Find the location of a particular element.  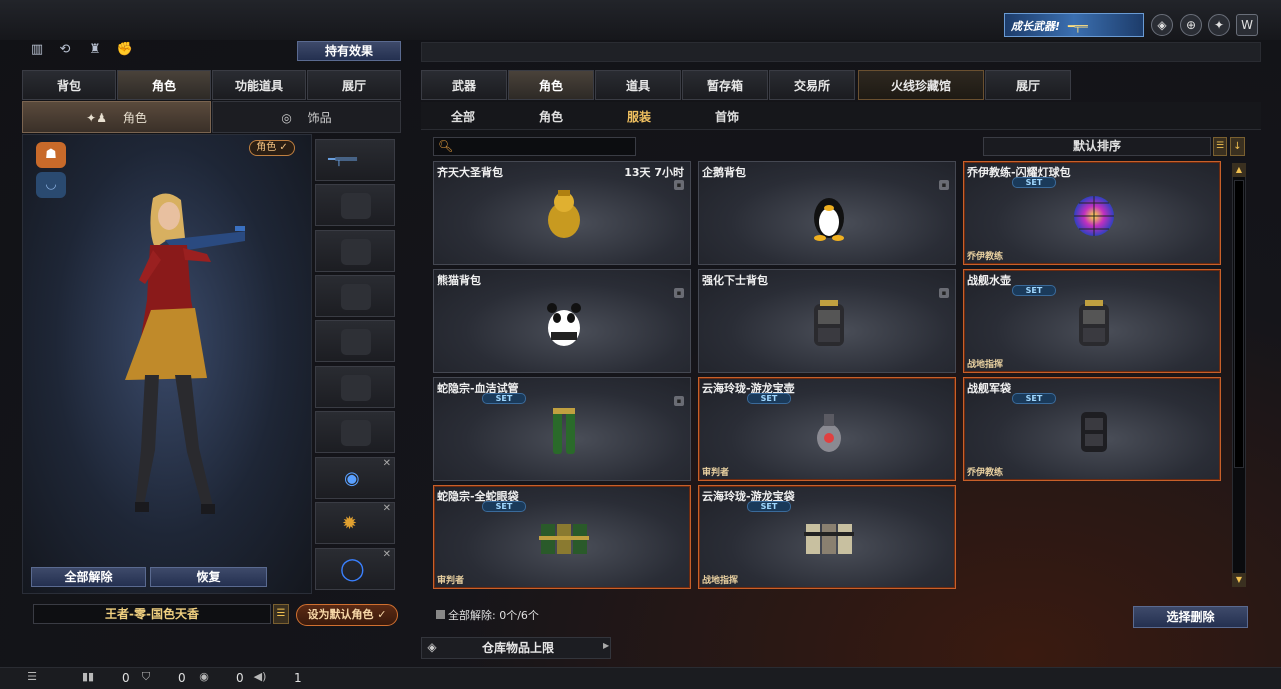

pouch-icon is located at coordinates (1094, 431).